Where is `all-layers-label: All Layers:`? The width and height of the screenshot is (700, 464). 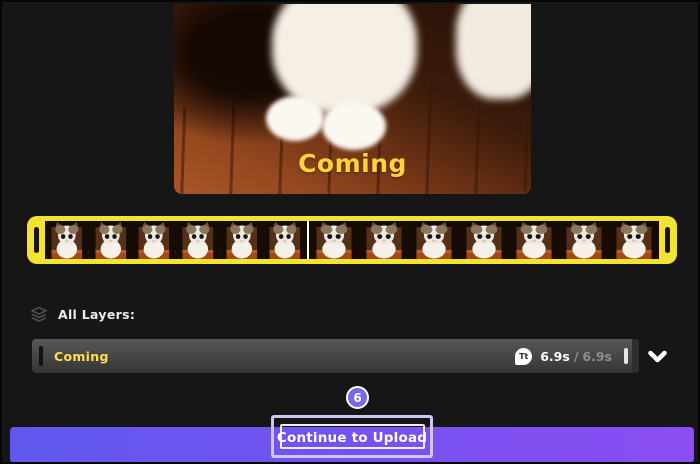
all-layers-label: All Layers: is located at coordinates (97, 314).